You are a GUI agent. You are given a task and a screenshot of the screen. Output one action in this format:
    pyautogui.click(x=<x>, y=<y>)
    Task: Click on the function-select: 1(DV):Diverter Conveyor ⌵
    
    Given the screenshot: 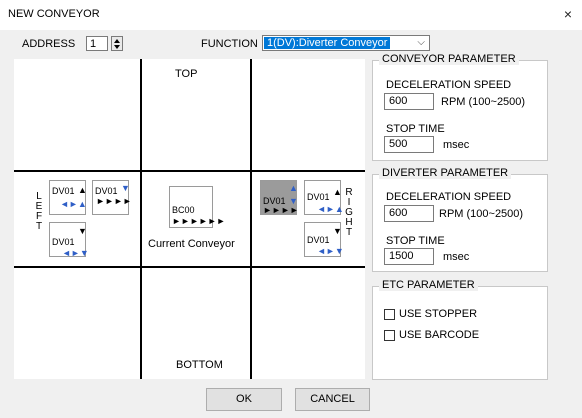 What is the action you would take?
    pyautogui.click(x=346, y=43)
    